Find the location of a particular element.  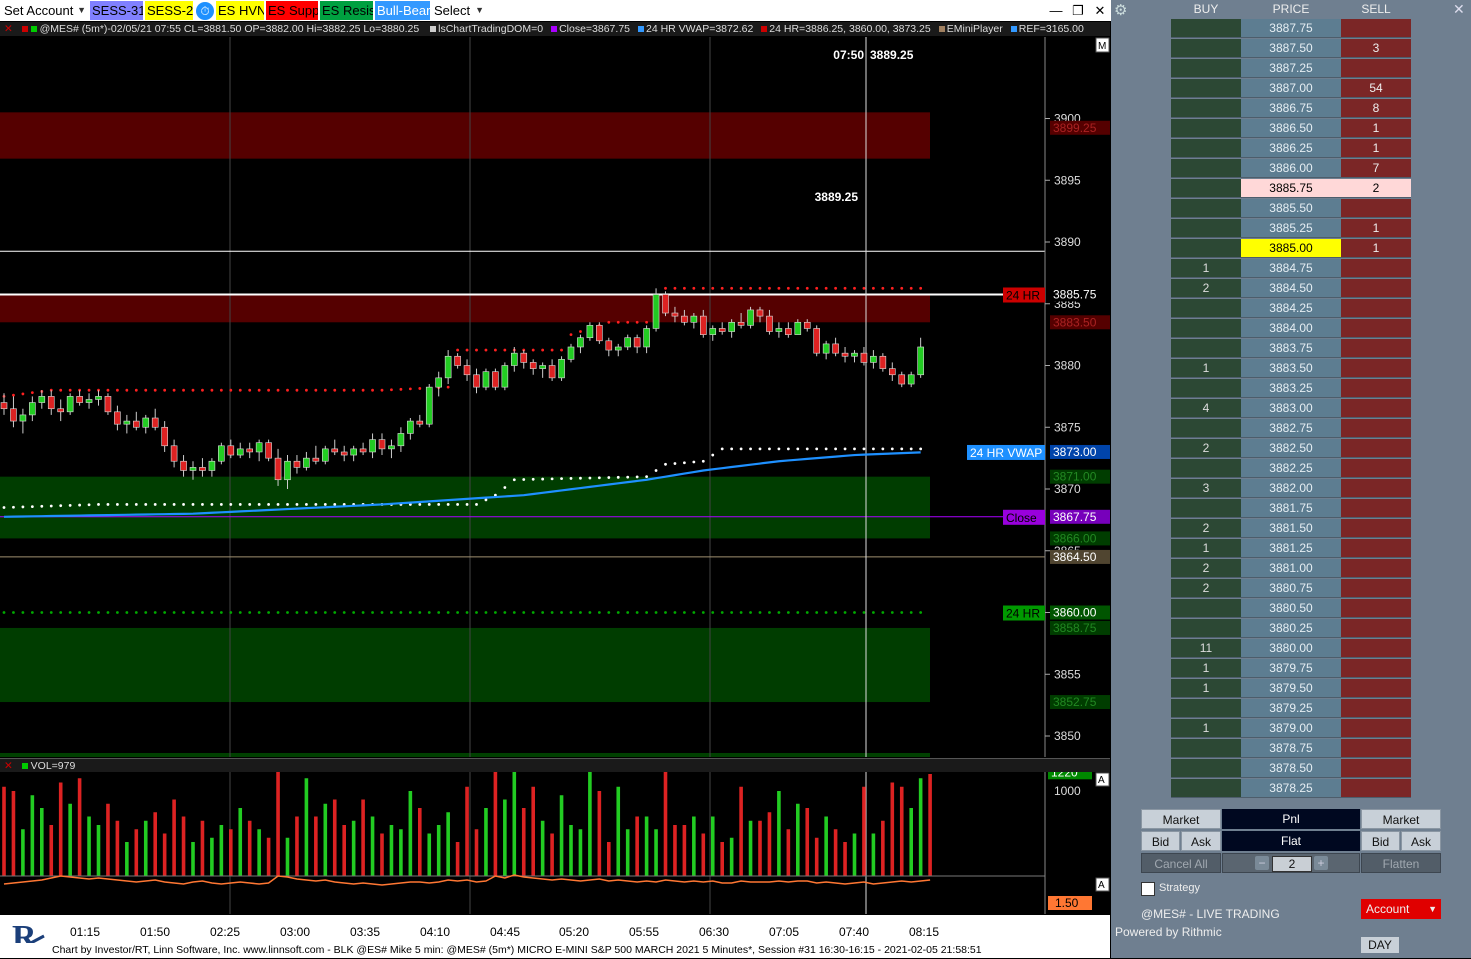

dom-buy-cell: 3 is located at coordinates (1206, 488).